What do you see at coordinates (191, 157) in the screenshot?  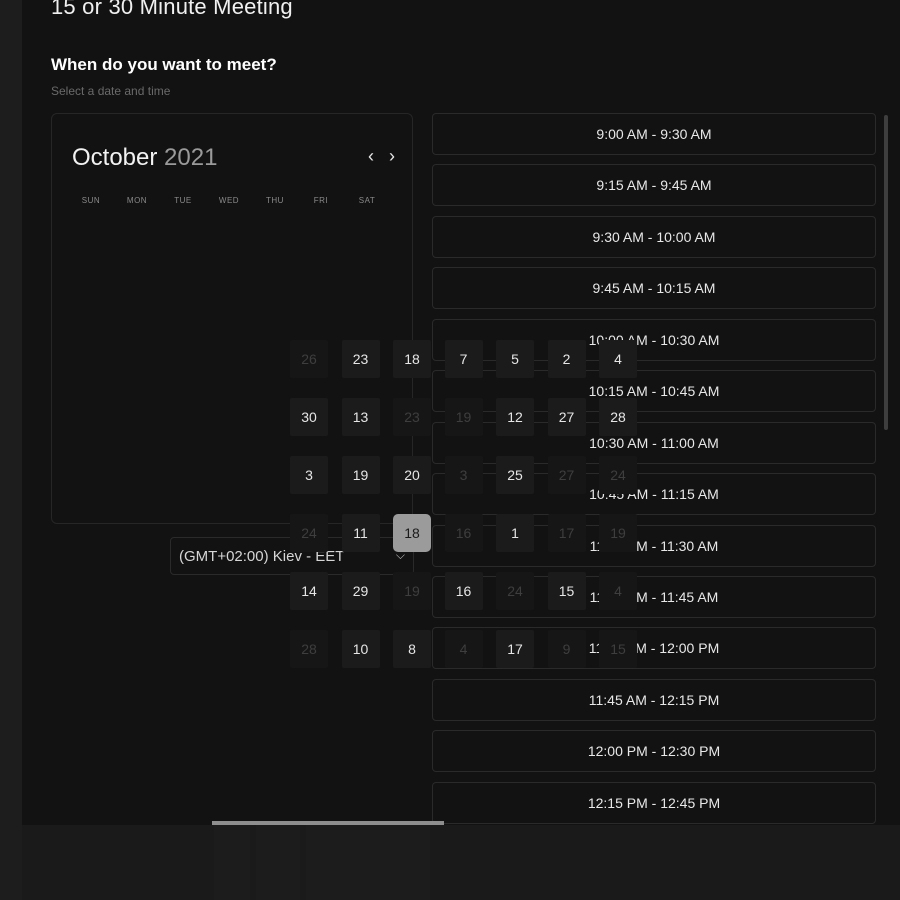 I see `year-label: 2021` at bounding box center [191, 157].